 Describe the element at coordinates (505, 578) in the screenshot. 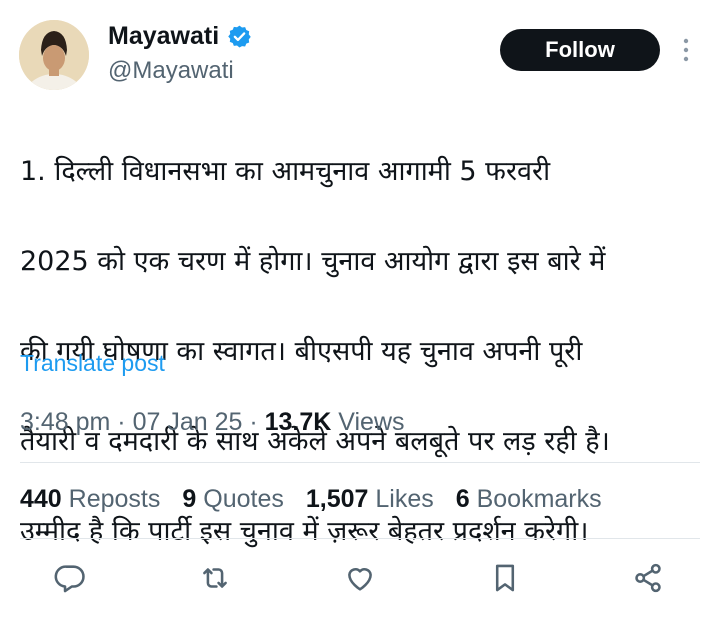

I see `bookmark-icon` at that location.